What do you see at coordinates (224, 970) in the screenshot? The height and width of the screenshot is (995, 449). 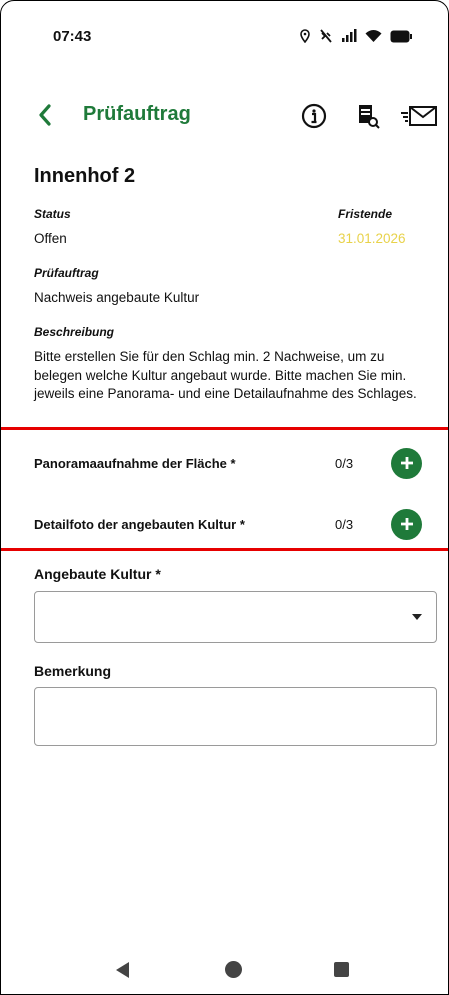 I see `system-nav-bar` at bounding box center [224, 970].